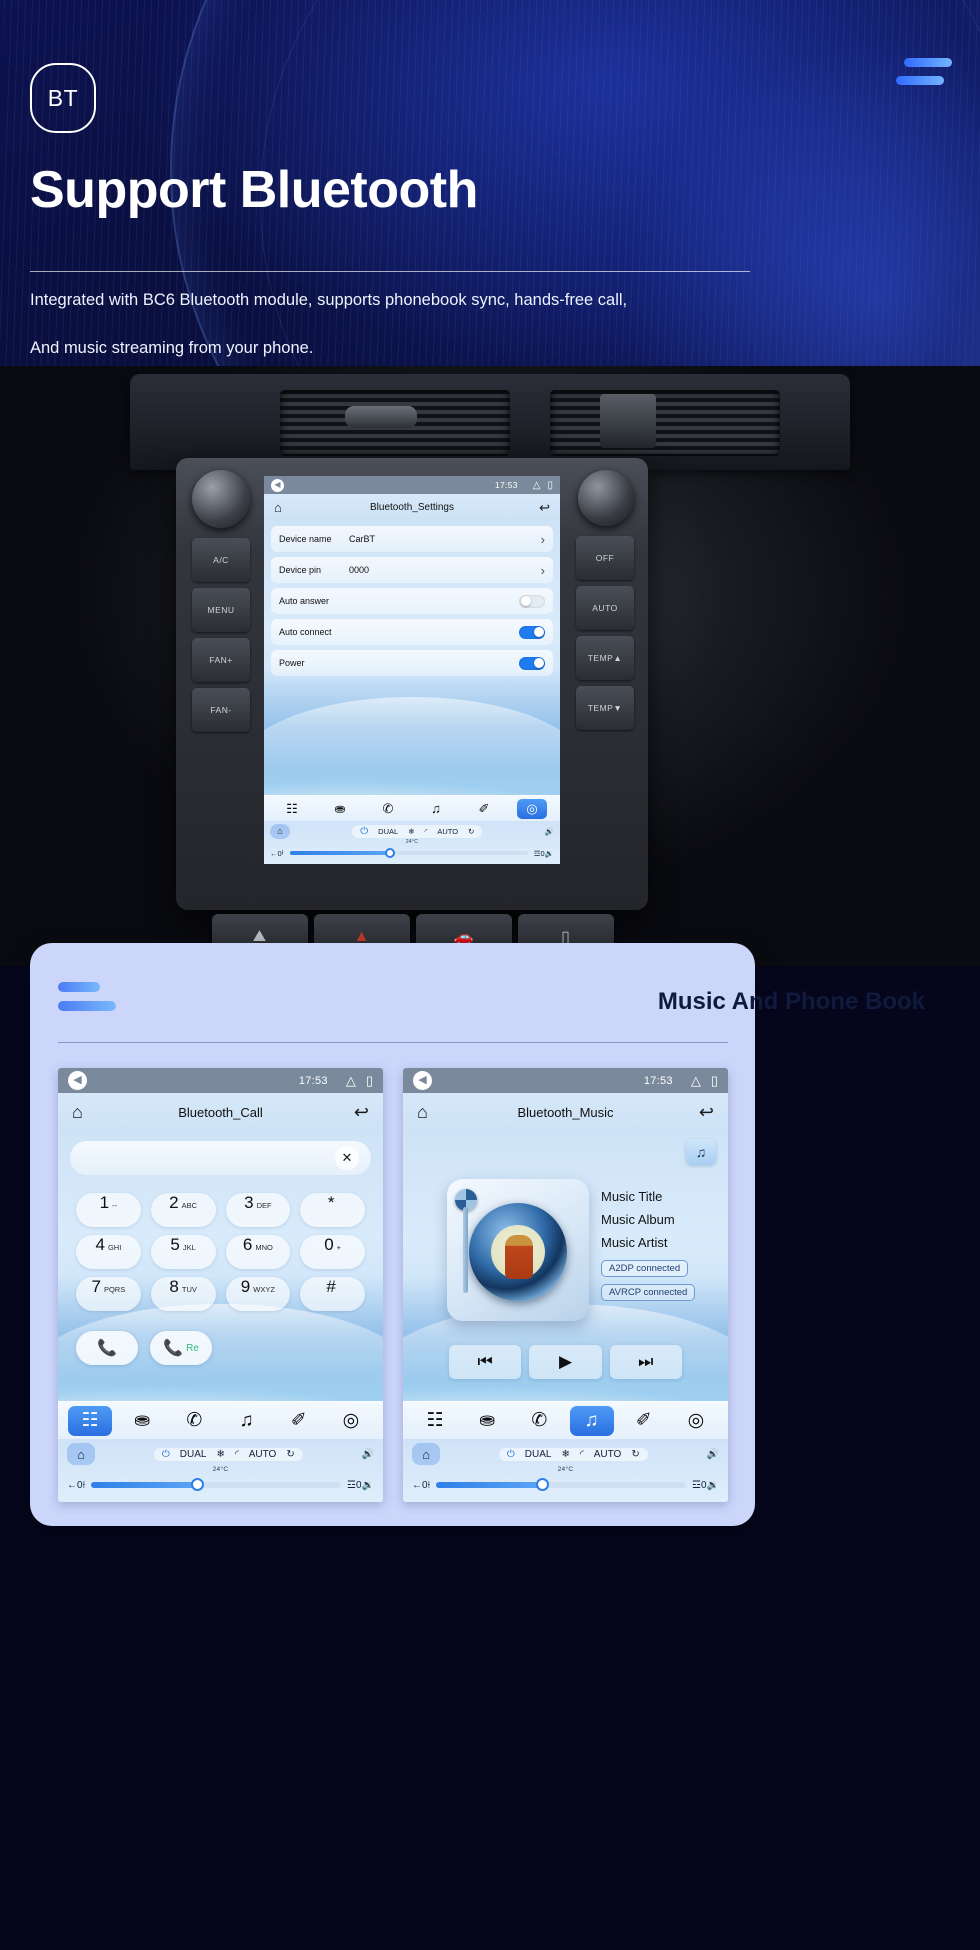 Image resolution: width=980 pixels, height=1950 pixels. I want to click on dial-key: 9 WXYZ, so click(258, 1294).